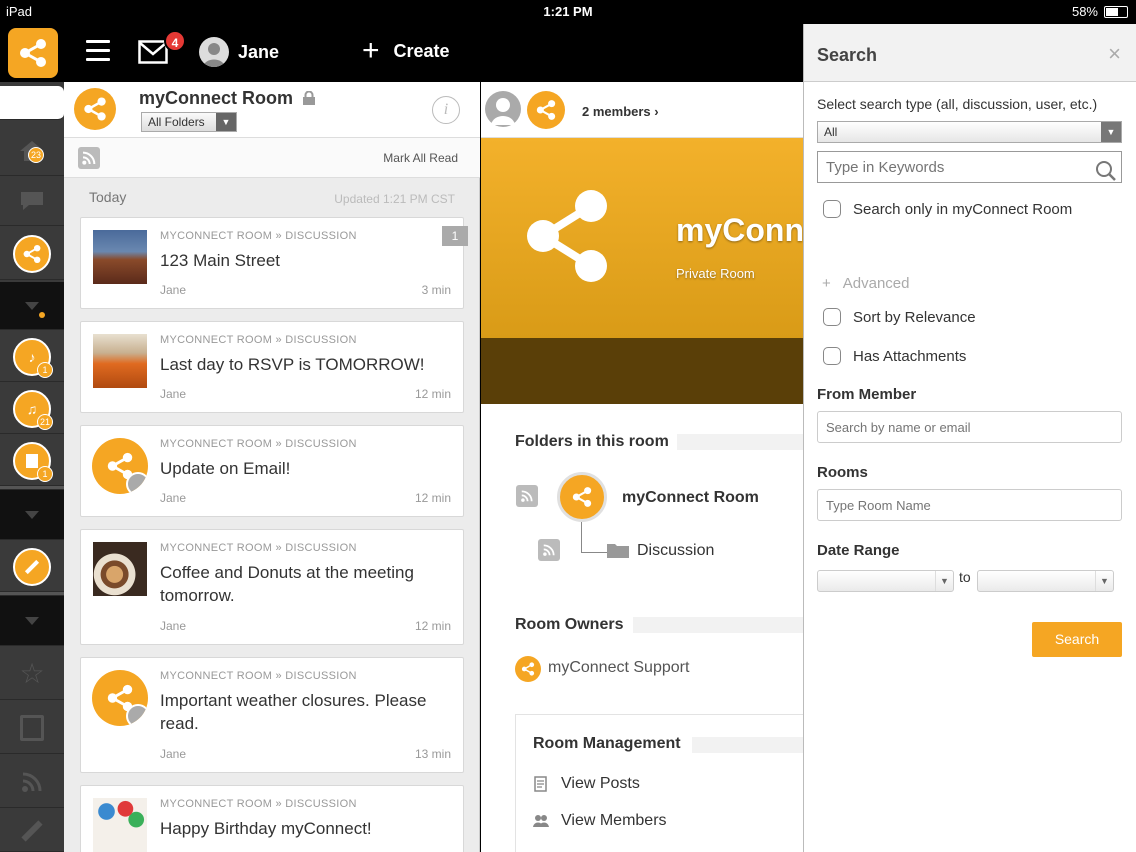 This screenshot has height=852, width=1136. What do you see at coordinates (965, 577) in the screenshot?
I see `date-to-label: to` at bounding box center [965, 577].